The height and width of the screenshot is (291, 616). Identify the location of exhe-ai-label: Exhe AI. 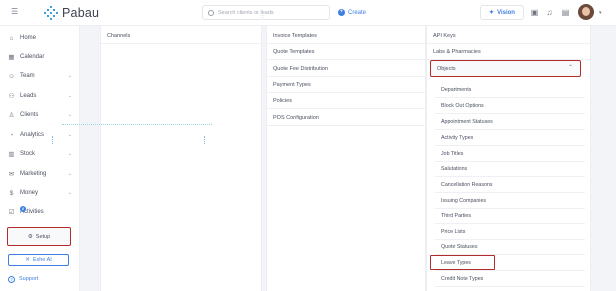
(42, 260).